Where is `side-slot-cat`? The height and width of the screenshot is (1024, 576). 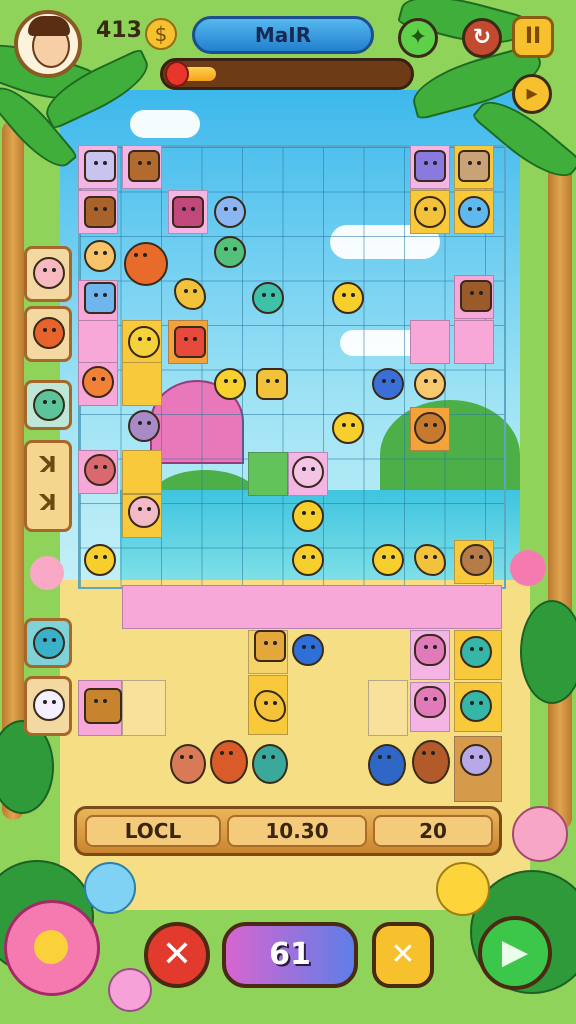 side-slot-cat is located at coordinates (48, 706).